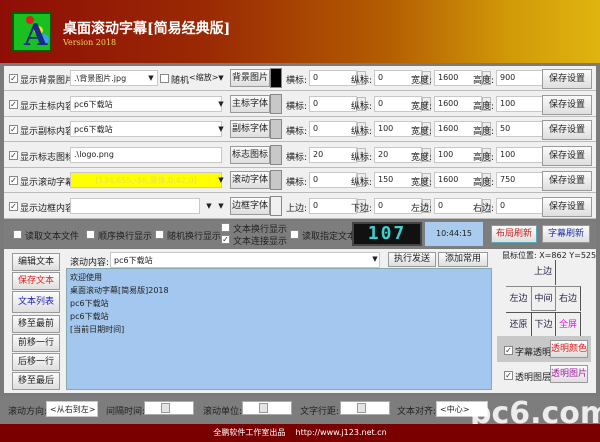  What do you see at coordinates (17, 234) in the screenshot?
I see `read-file-checkbox` at bounding box center [17, 234].